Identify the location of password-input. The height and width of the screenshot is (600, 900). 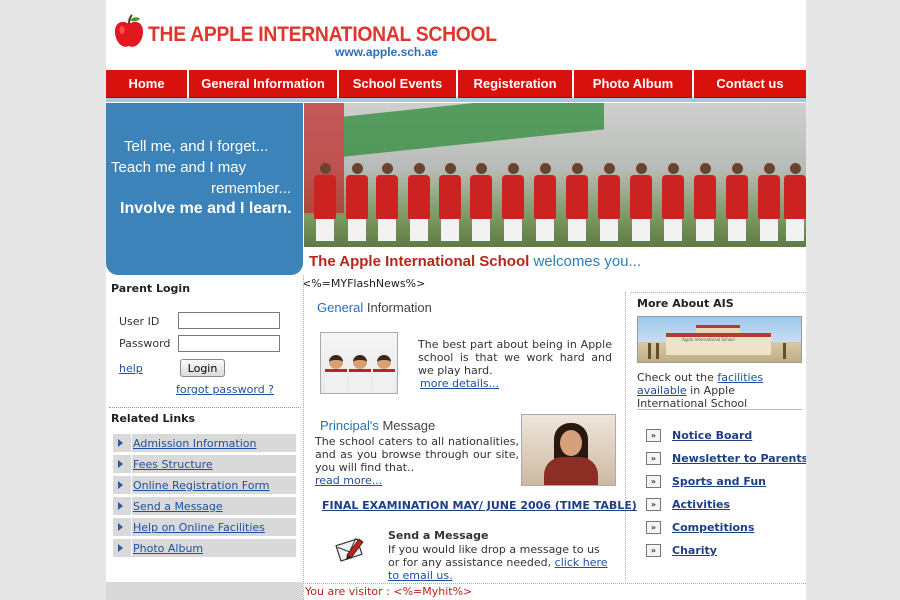
(229, 343).